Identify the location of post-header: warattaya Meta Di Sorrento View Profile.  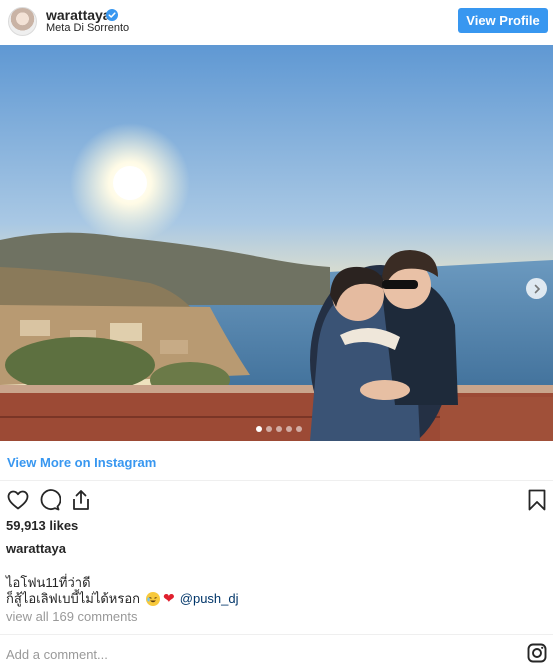
(276, 22).